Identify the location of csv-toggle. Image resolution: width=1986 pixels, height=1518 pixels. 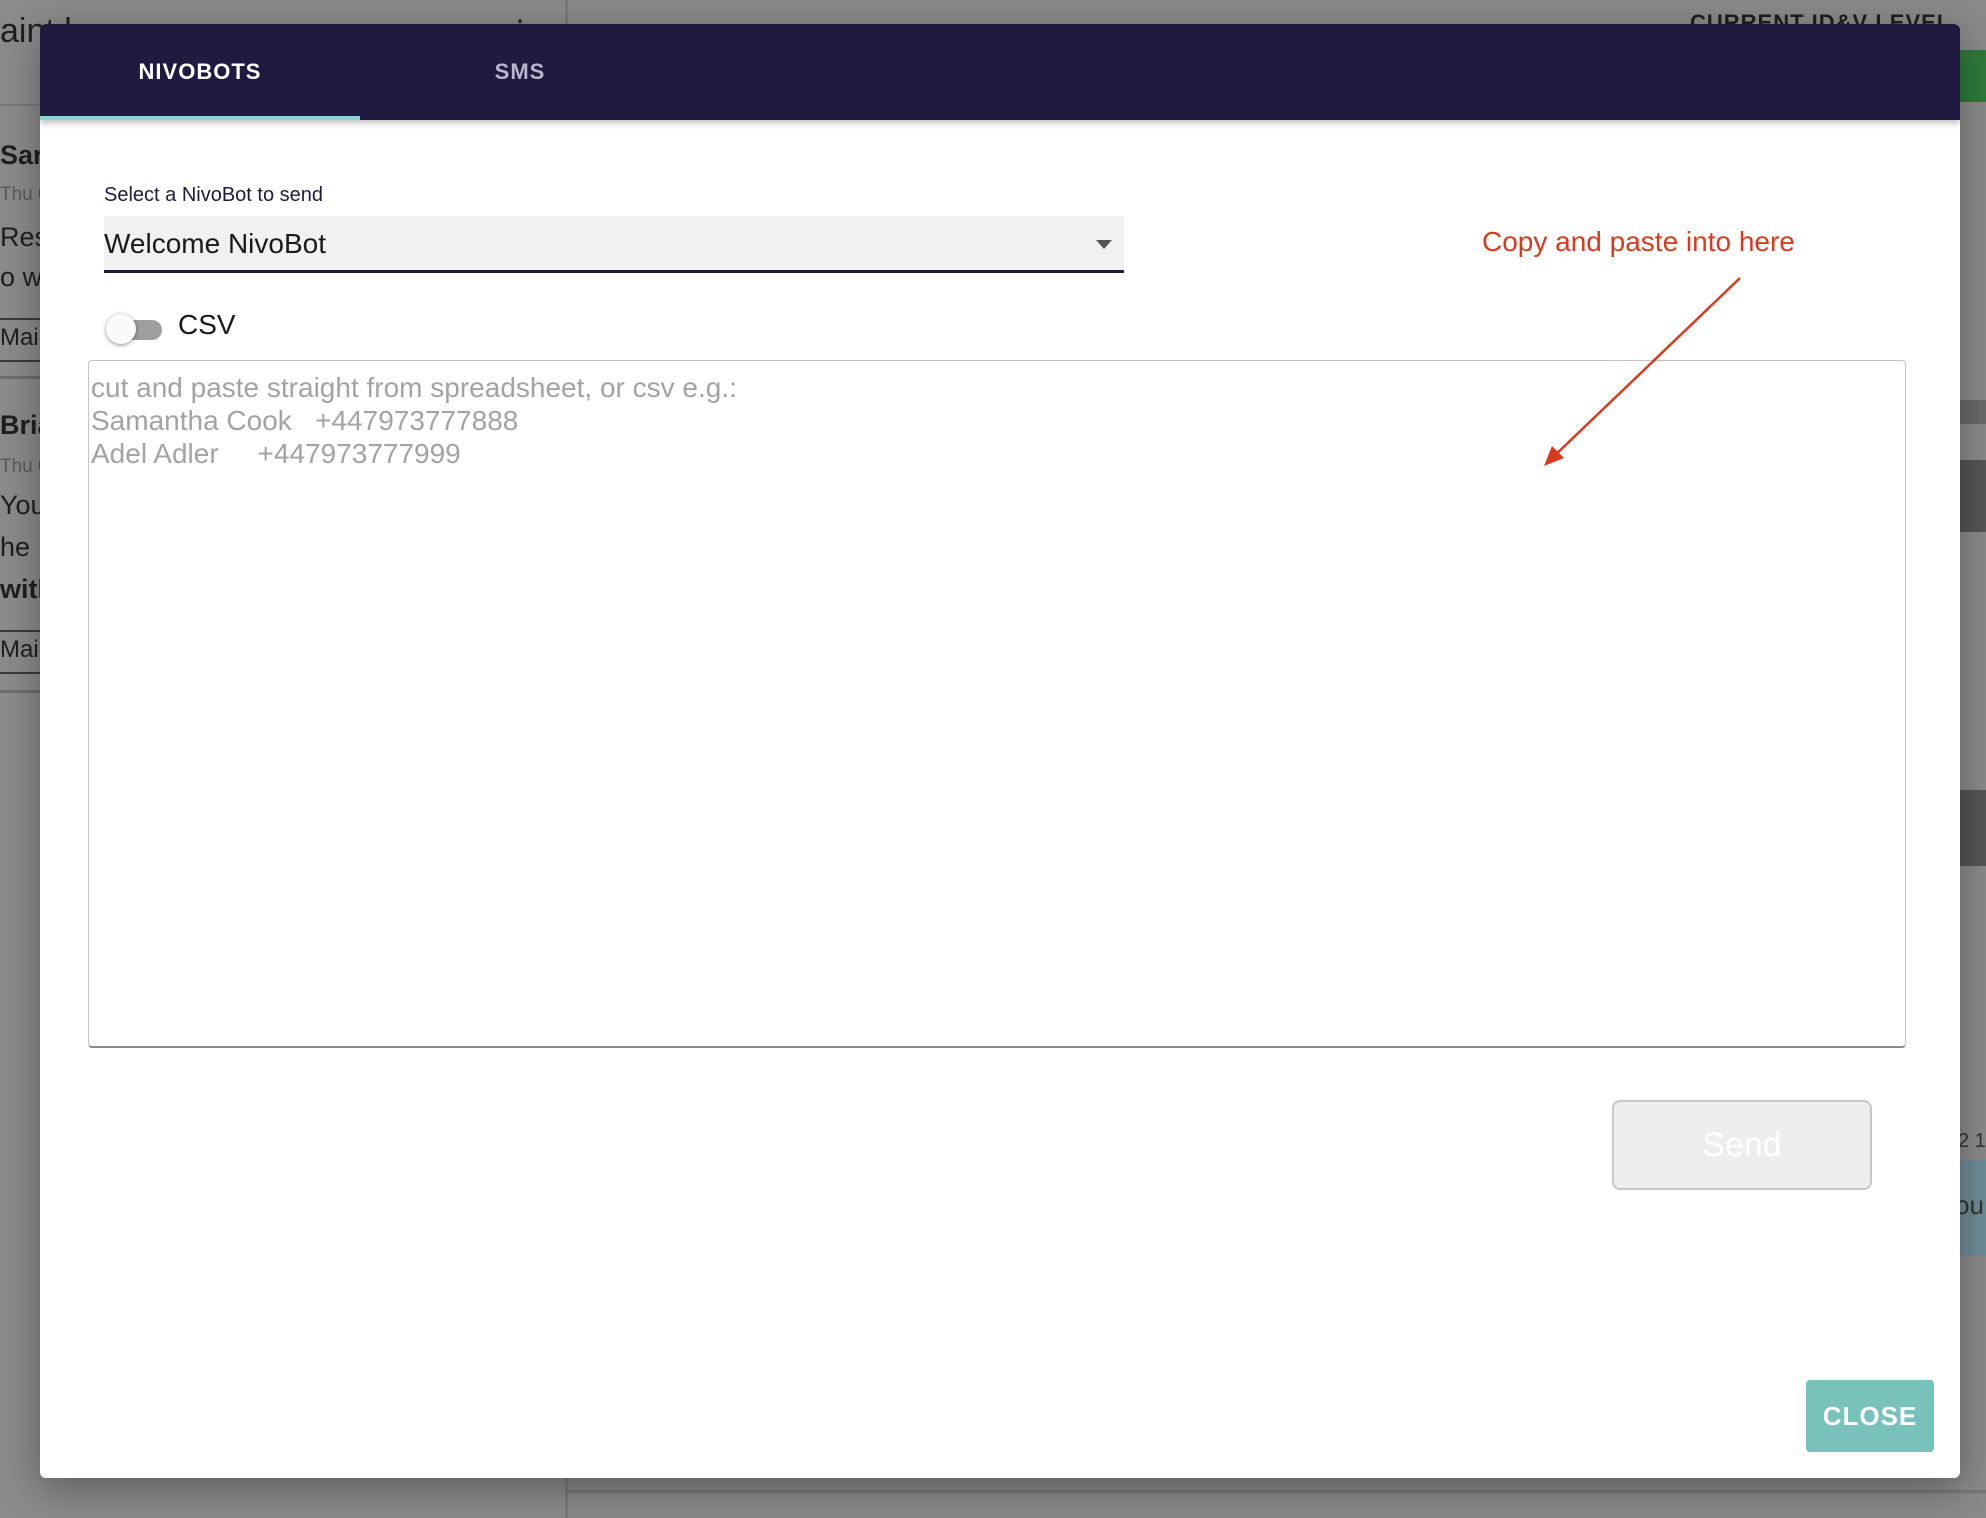
(135, 329).